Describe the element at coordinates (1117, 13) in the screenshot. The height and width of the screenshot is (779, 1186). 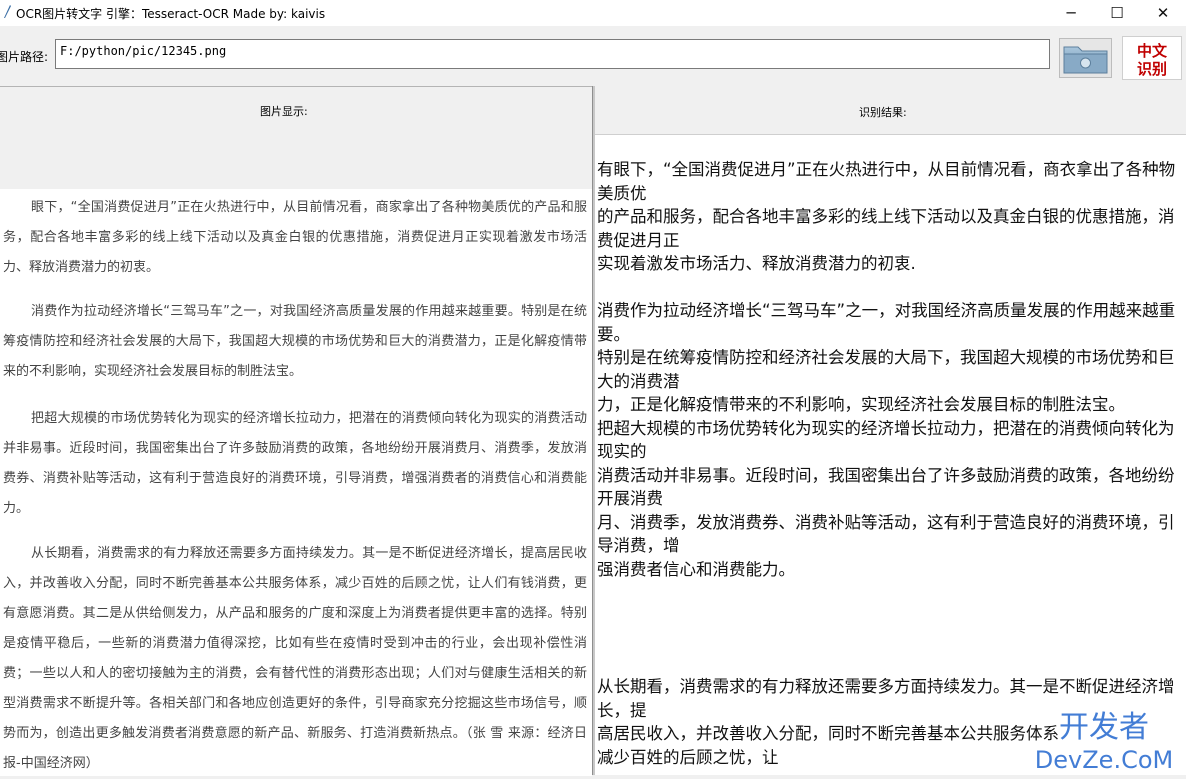
I see `maximize-button: ☐` at that location.